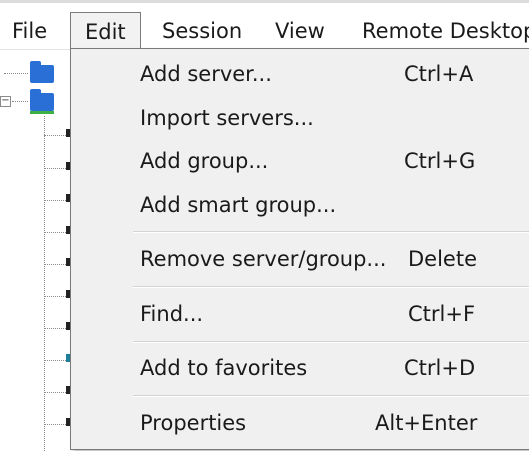 This screenshot has height=451, width=529. I want to click on menu-item-shortcut: Ctrl+F, so click(442, 314).